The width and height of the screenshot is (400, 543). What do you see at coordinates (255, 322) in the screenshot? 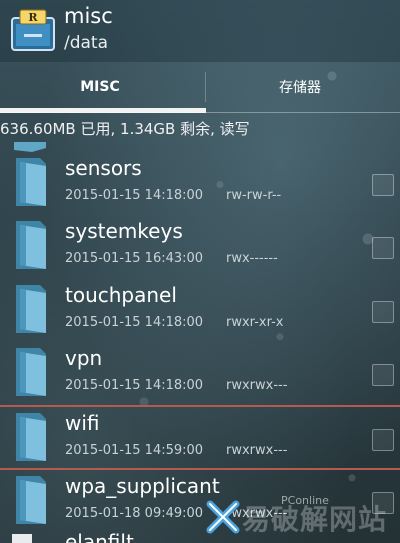
I see `file-permissions: rwxr-xr-x` at bounding box center [255, 322].